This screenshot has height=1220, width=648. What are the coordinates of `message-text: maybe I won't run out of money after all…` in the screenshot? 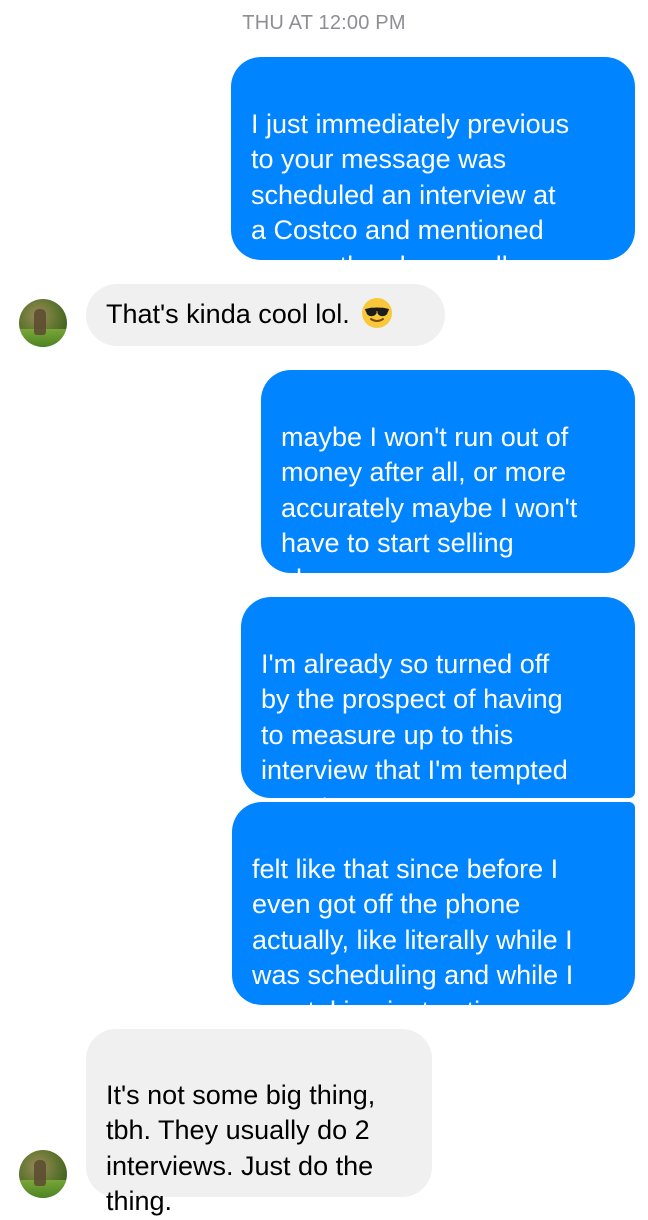 It's located at (429, 507).